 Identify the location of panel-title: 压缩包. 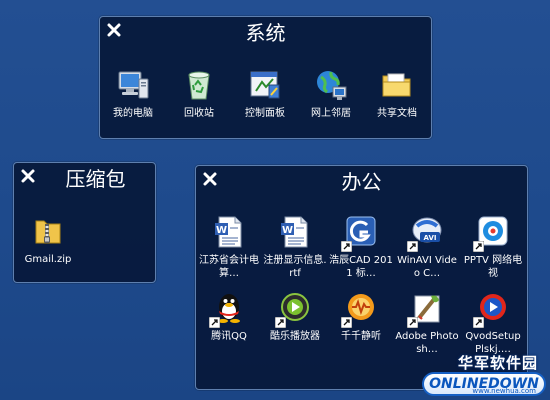
(95, 179).